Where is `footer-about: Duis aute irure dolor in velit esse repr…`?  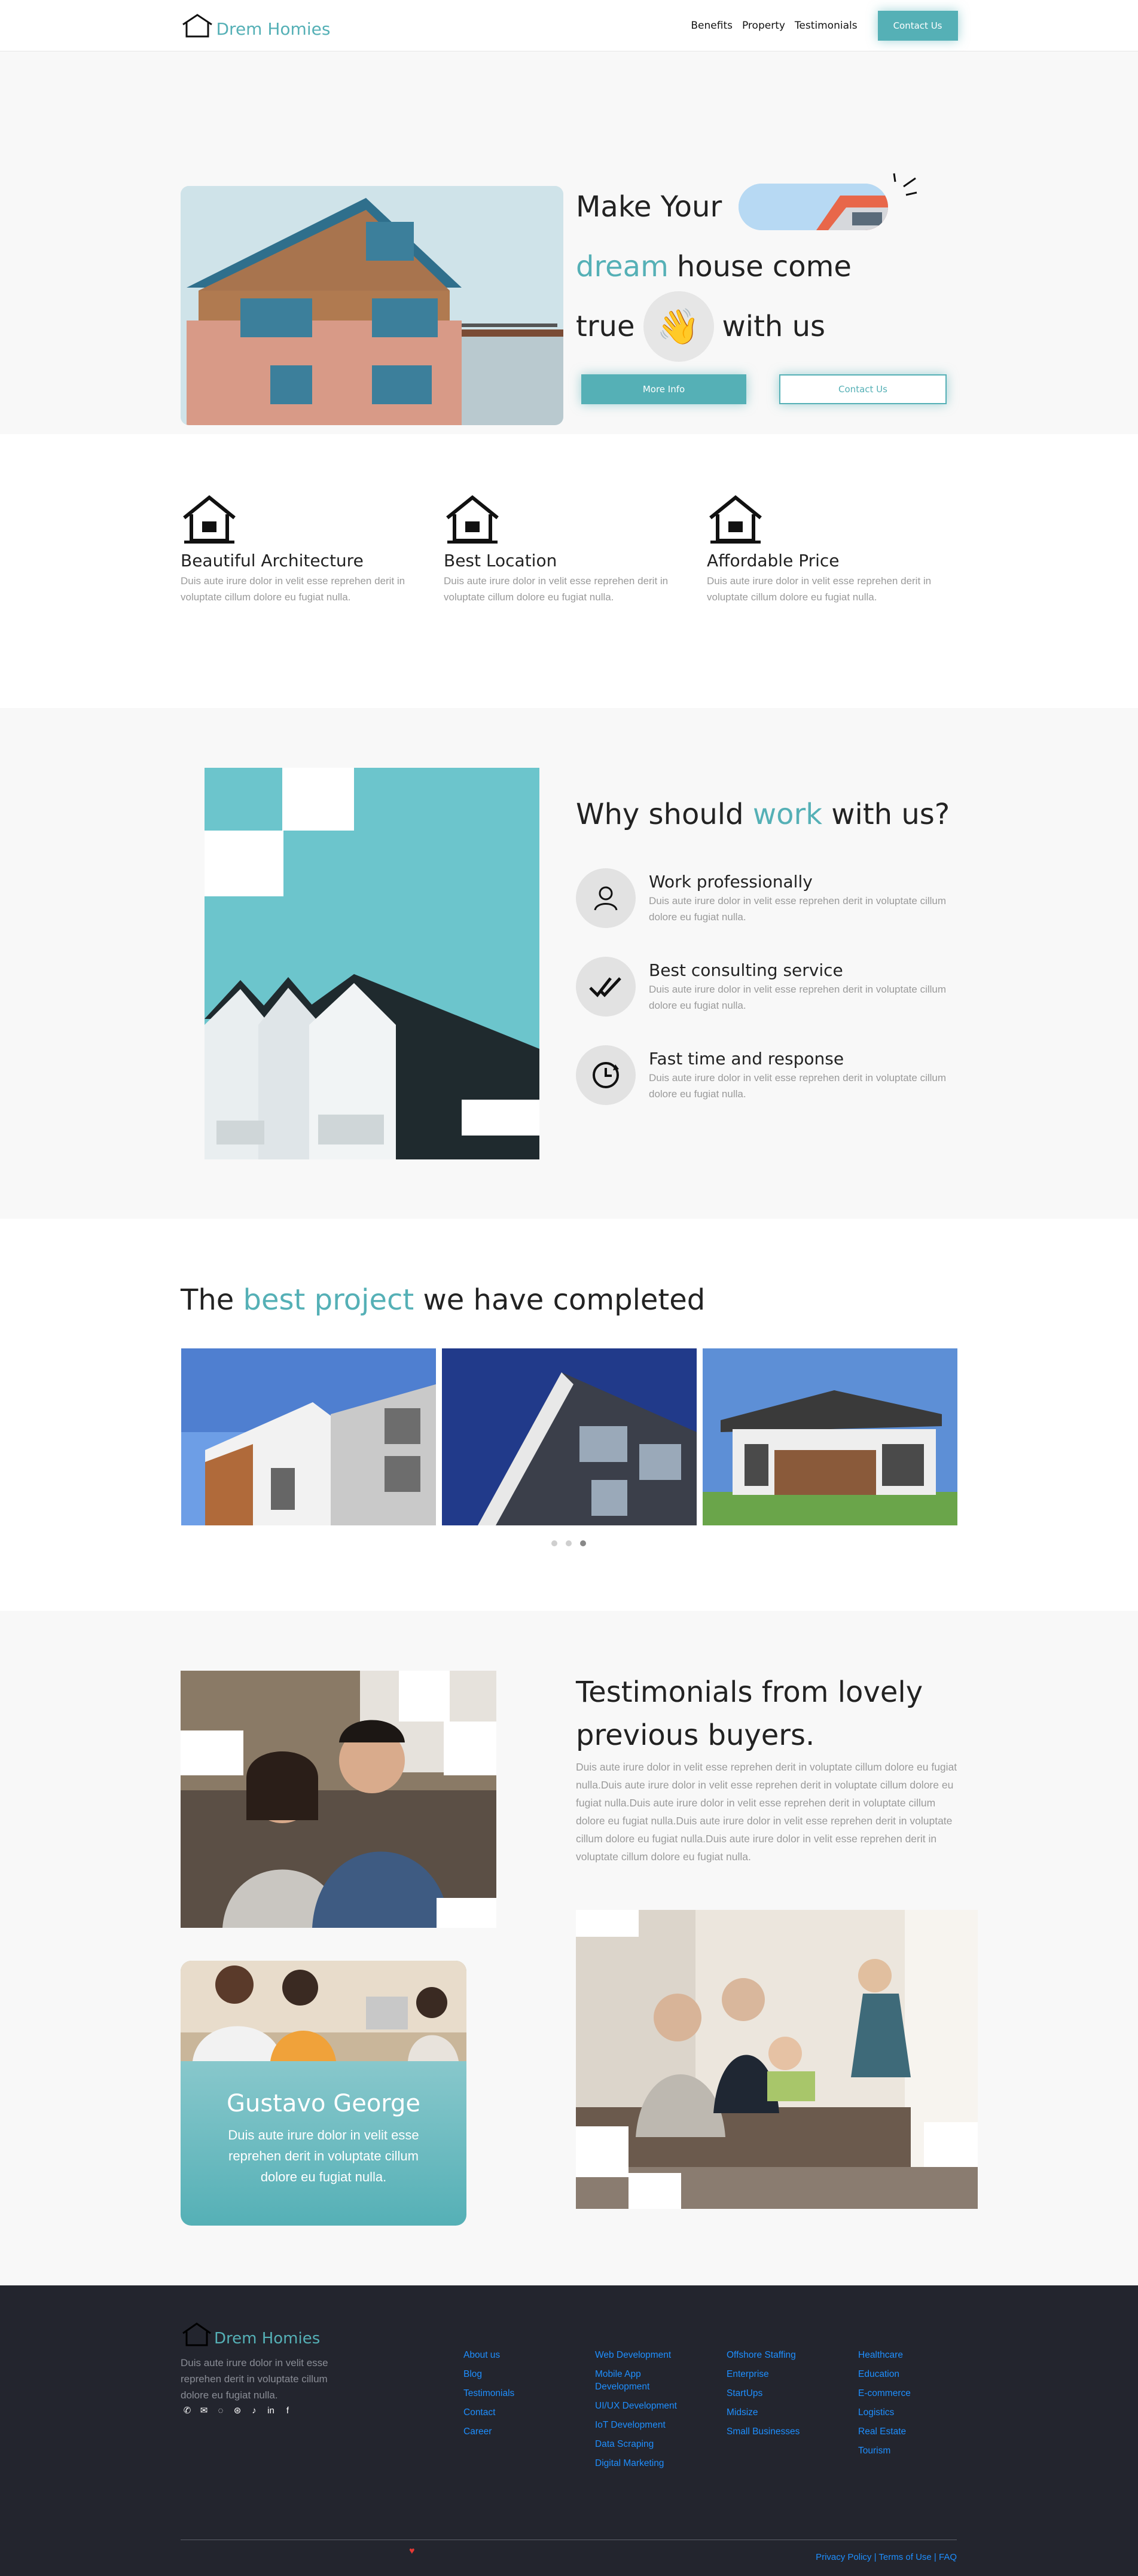 footer-about: Duis aute irure dolor in velit esse repr… is located at coordinates (254, 2379).